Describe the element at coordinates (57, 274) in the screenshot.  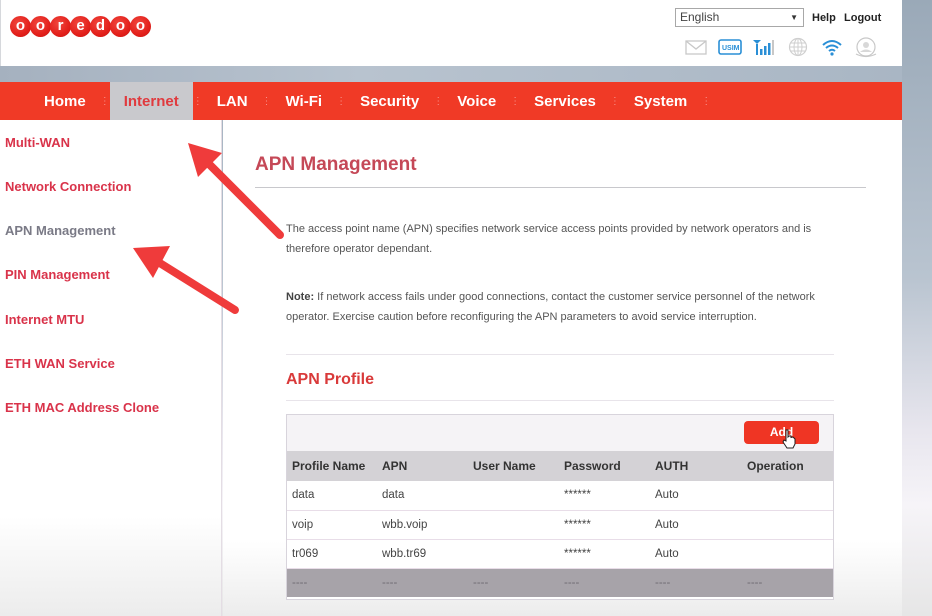
I see `sidebar-item-pin-management: PIN Management` at that location.